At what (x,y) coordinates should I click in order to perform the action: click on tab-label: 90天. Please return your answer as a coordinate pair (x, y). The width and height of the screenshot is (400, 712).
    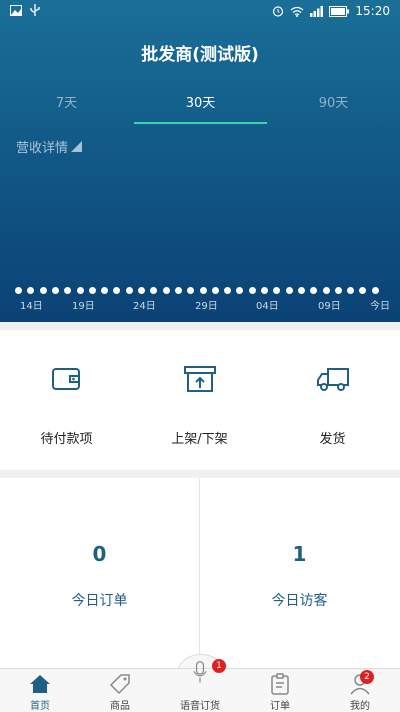
    Looking at the image, I should click on (333, 103).